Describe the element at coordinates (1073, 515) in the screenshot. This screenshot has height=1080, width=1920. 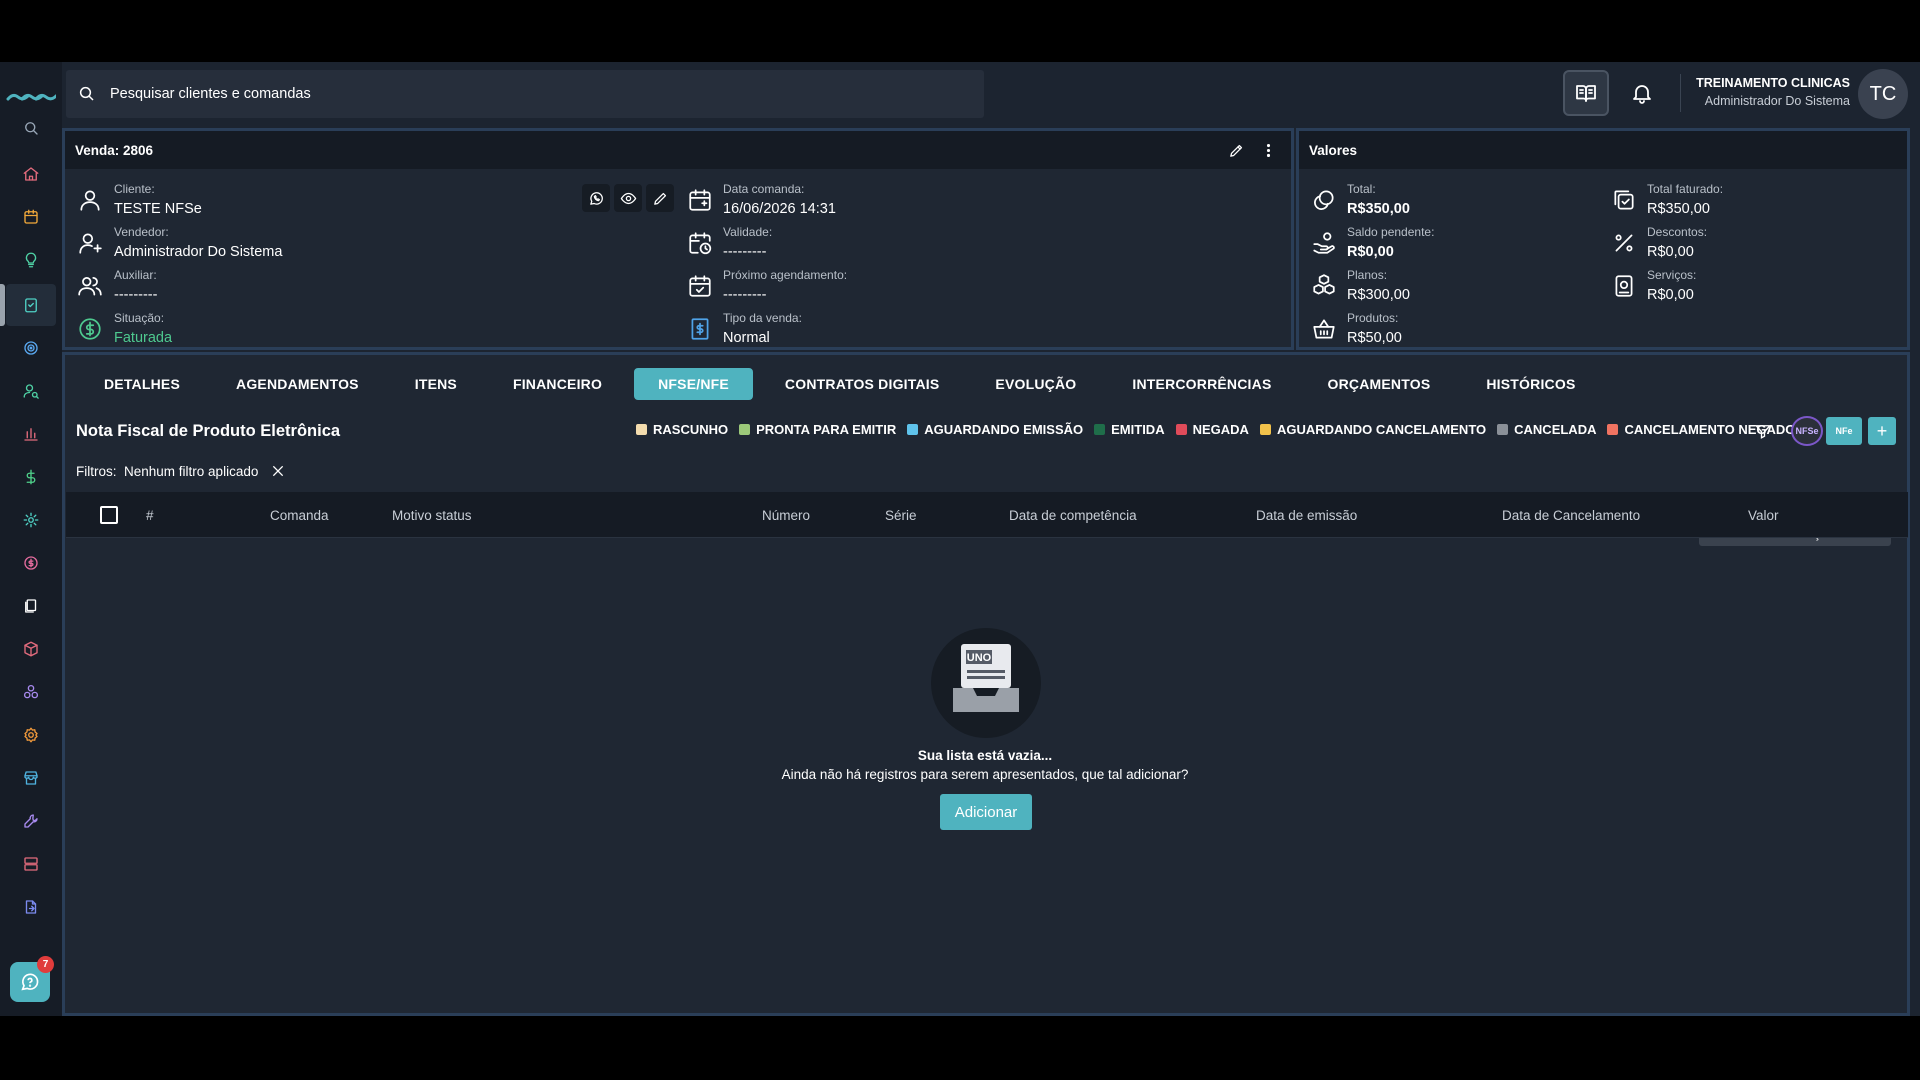
I see `column-header: Data de competência` at that location.